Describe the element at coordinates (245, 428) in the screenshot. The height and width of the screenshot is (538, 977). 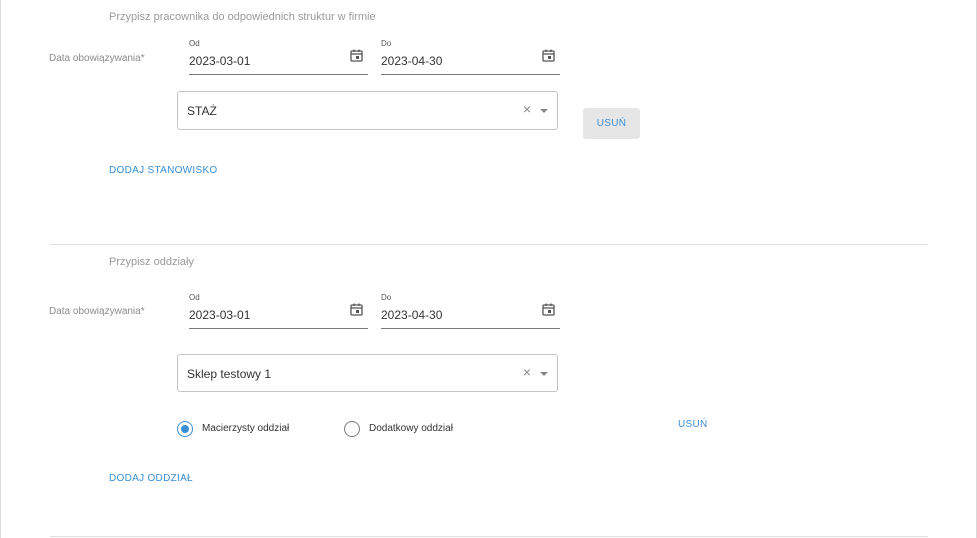
I see `radio-primary-branch-label: Macierzysty oddział` at that location.